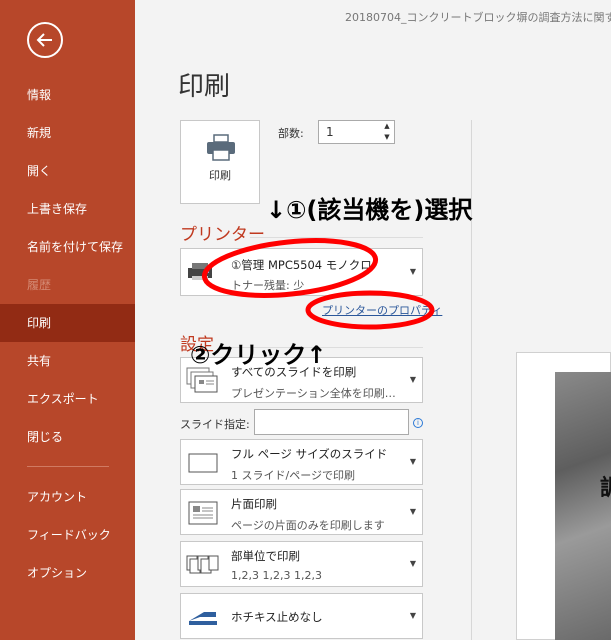  I want to click on printer-icon, so click(221, 147).